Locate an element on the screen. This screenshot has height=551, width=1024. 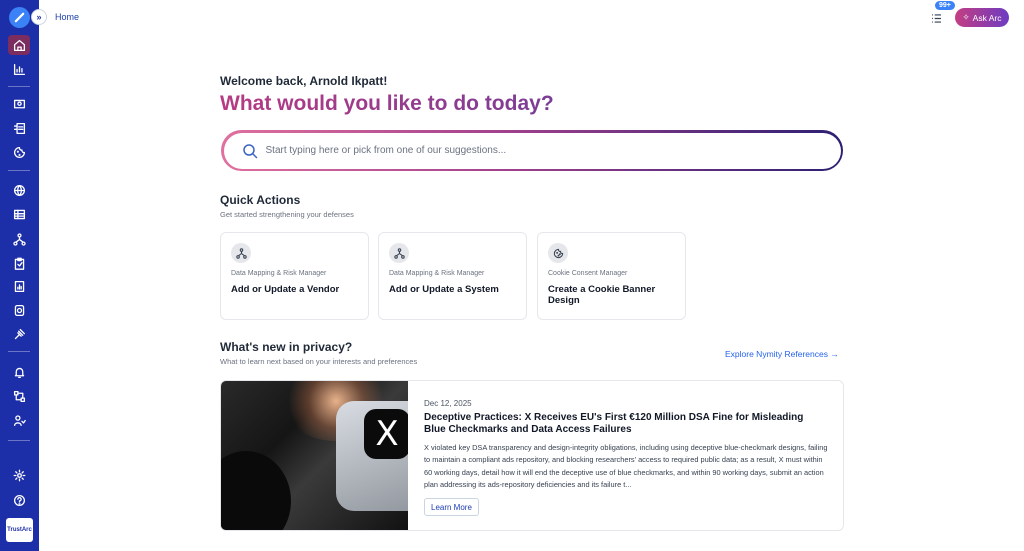
brand-logo: TrustArc is located at coordinates (19, 530).